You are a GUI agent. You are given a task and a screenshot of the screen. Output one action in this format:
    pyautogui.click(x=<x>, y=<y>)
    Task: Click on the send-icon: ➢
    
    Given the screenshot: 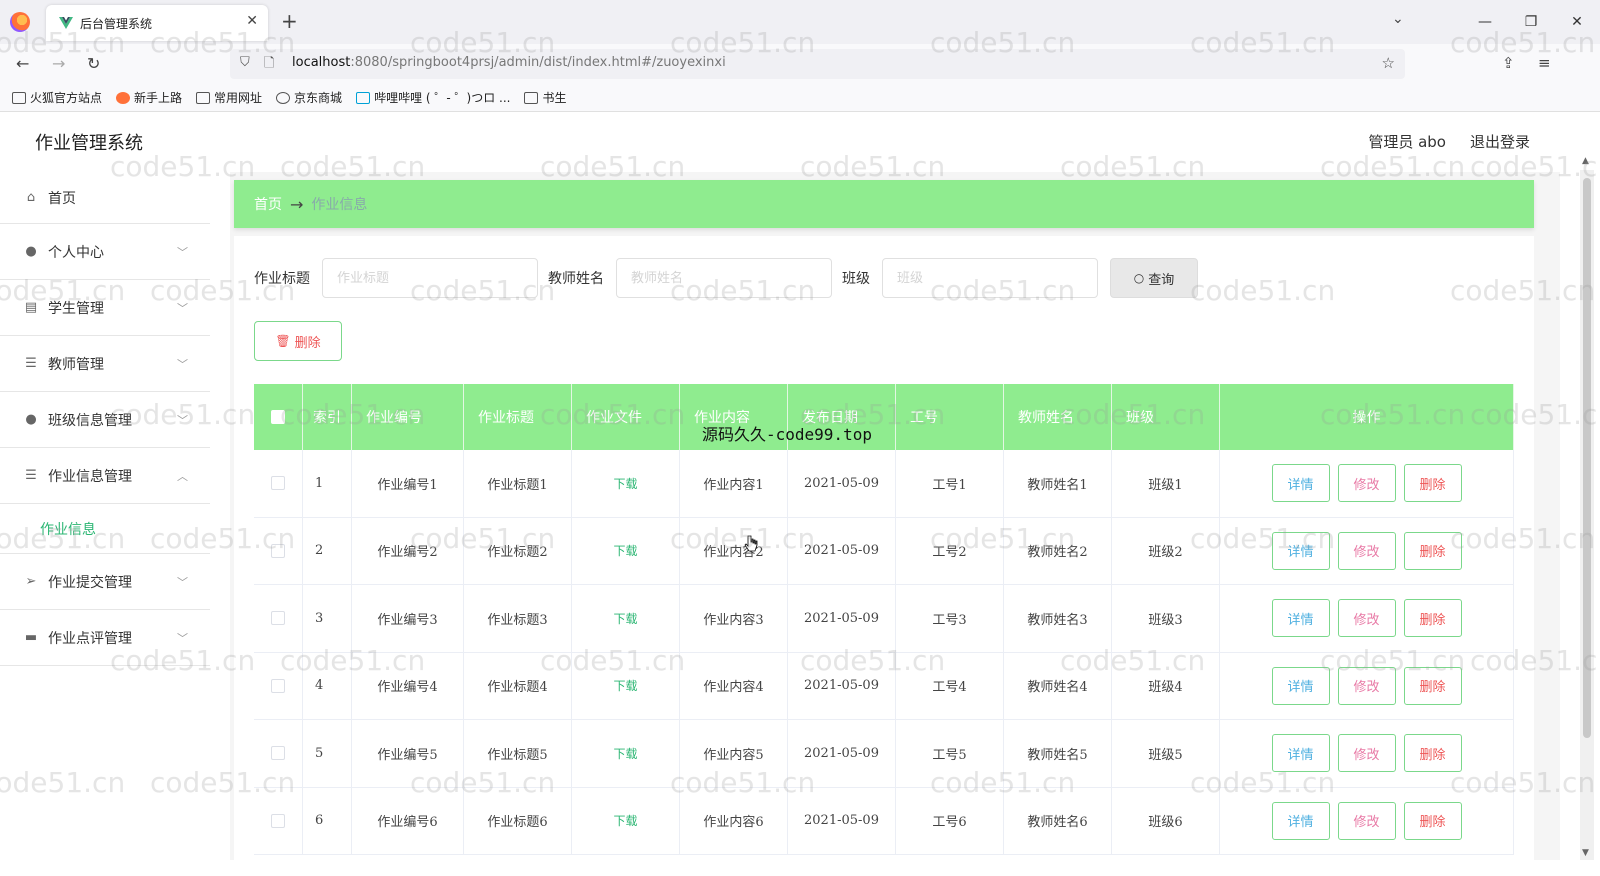 What is the action you would take?
    pyautogui.click(x=31, y=581)
    